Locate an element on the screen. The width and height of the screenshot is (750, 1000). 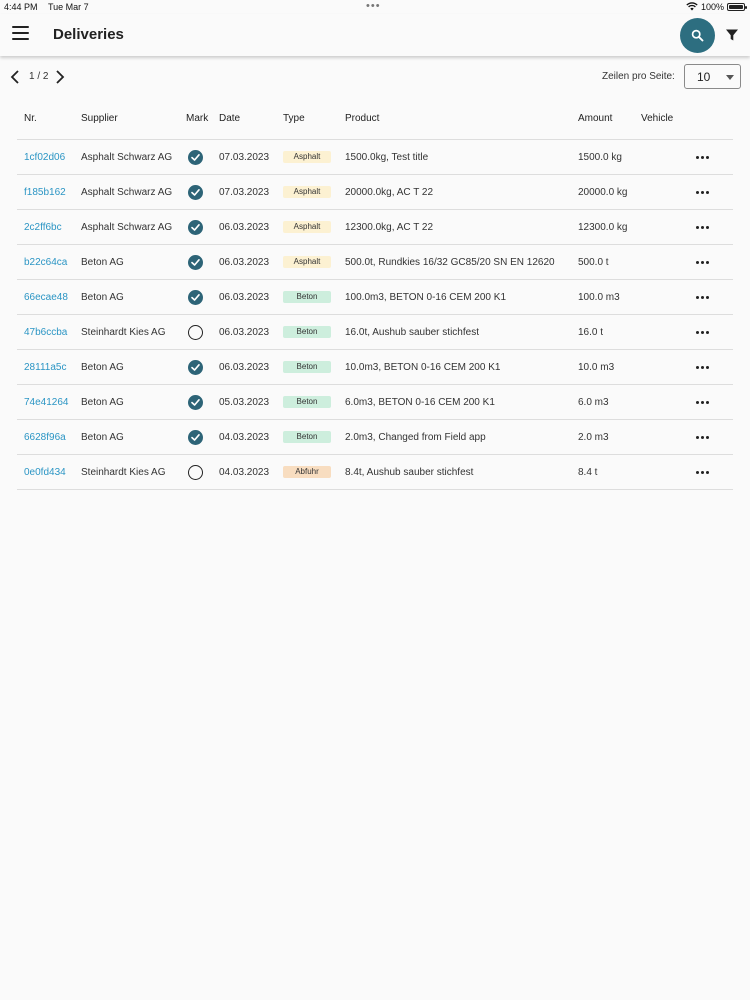
delivery-id-link: 1cf02d06 is located at coordinates (44, 157).